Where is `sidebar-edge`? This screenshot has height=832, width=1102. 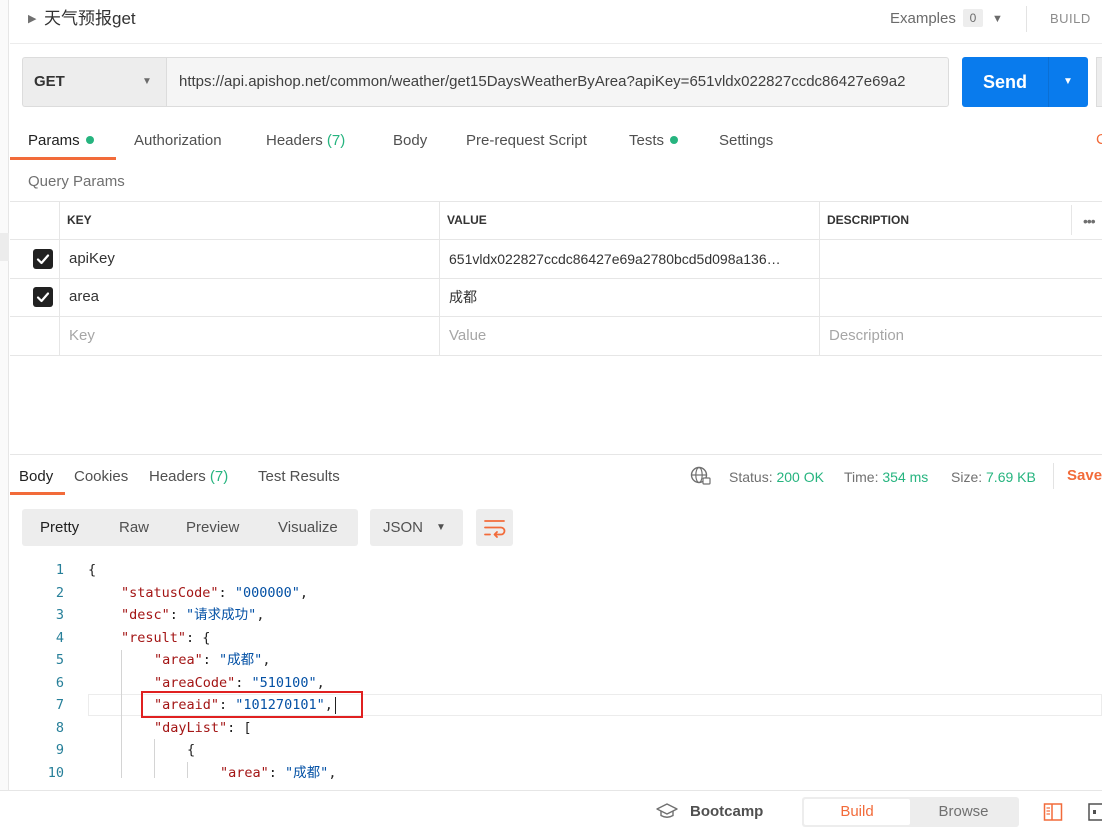
sidebar-edge is located at coordinates (4, 395).